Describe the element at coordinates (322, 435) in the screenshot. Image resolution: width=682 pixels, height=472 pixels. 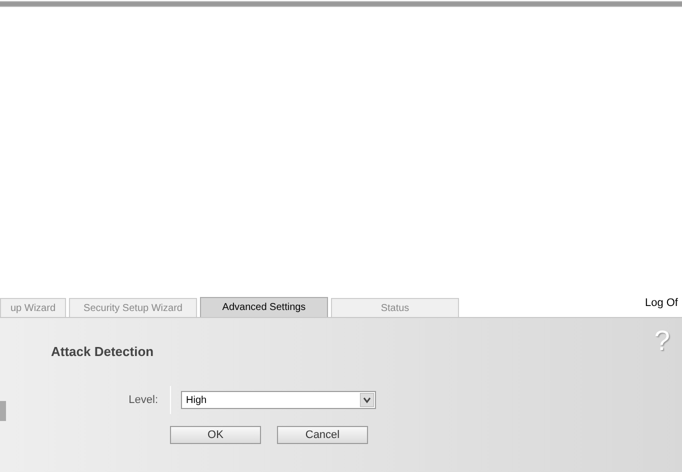
I see `dialog-button: Cancel` at that location.